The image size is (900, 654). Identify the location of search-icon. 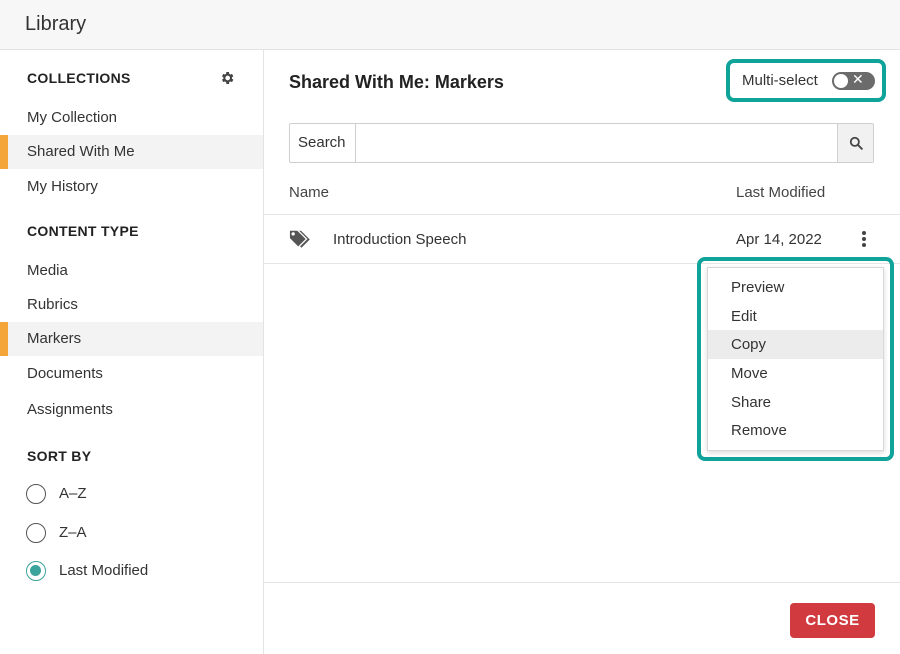
(856, 143).